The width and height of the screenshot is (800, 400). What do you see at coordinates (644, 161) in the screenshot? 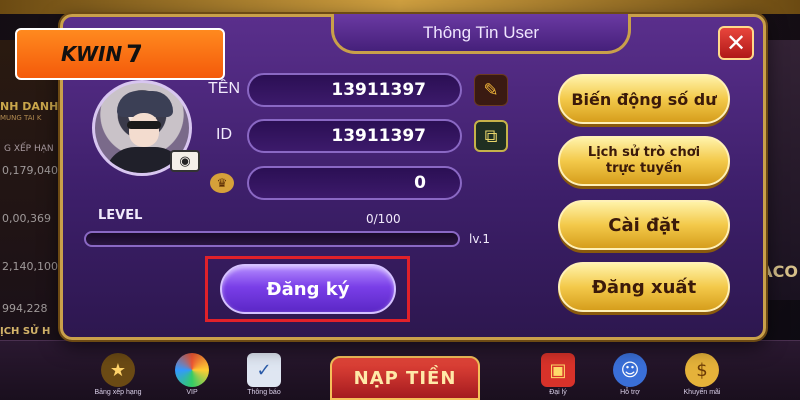
I see `game-history-button: Lịch sử trò chơi trực tuyến` at bounding box center [644, 161].